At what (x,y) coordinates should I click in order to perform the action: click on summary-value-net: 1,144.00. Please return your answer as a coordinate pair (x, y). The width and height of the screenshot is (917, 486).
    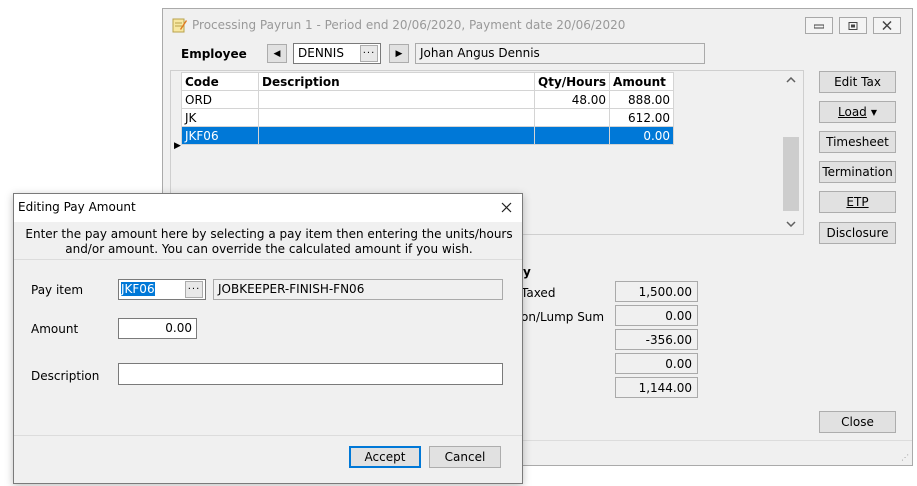
    Looking at the image, I should click on (656, 387).